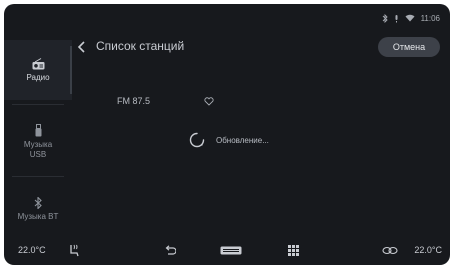 The image size is (454, 269). Describe the element at coordinates (209, 101) in the screenshot. I see `favorite-heart-icon` at that location.